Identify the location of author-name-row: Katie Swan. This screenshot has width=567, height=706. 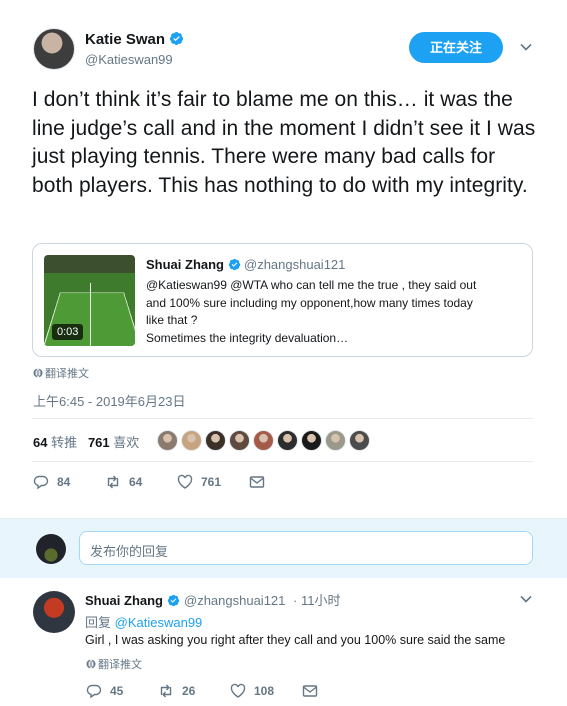
(134, 39).